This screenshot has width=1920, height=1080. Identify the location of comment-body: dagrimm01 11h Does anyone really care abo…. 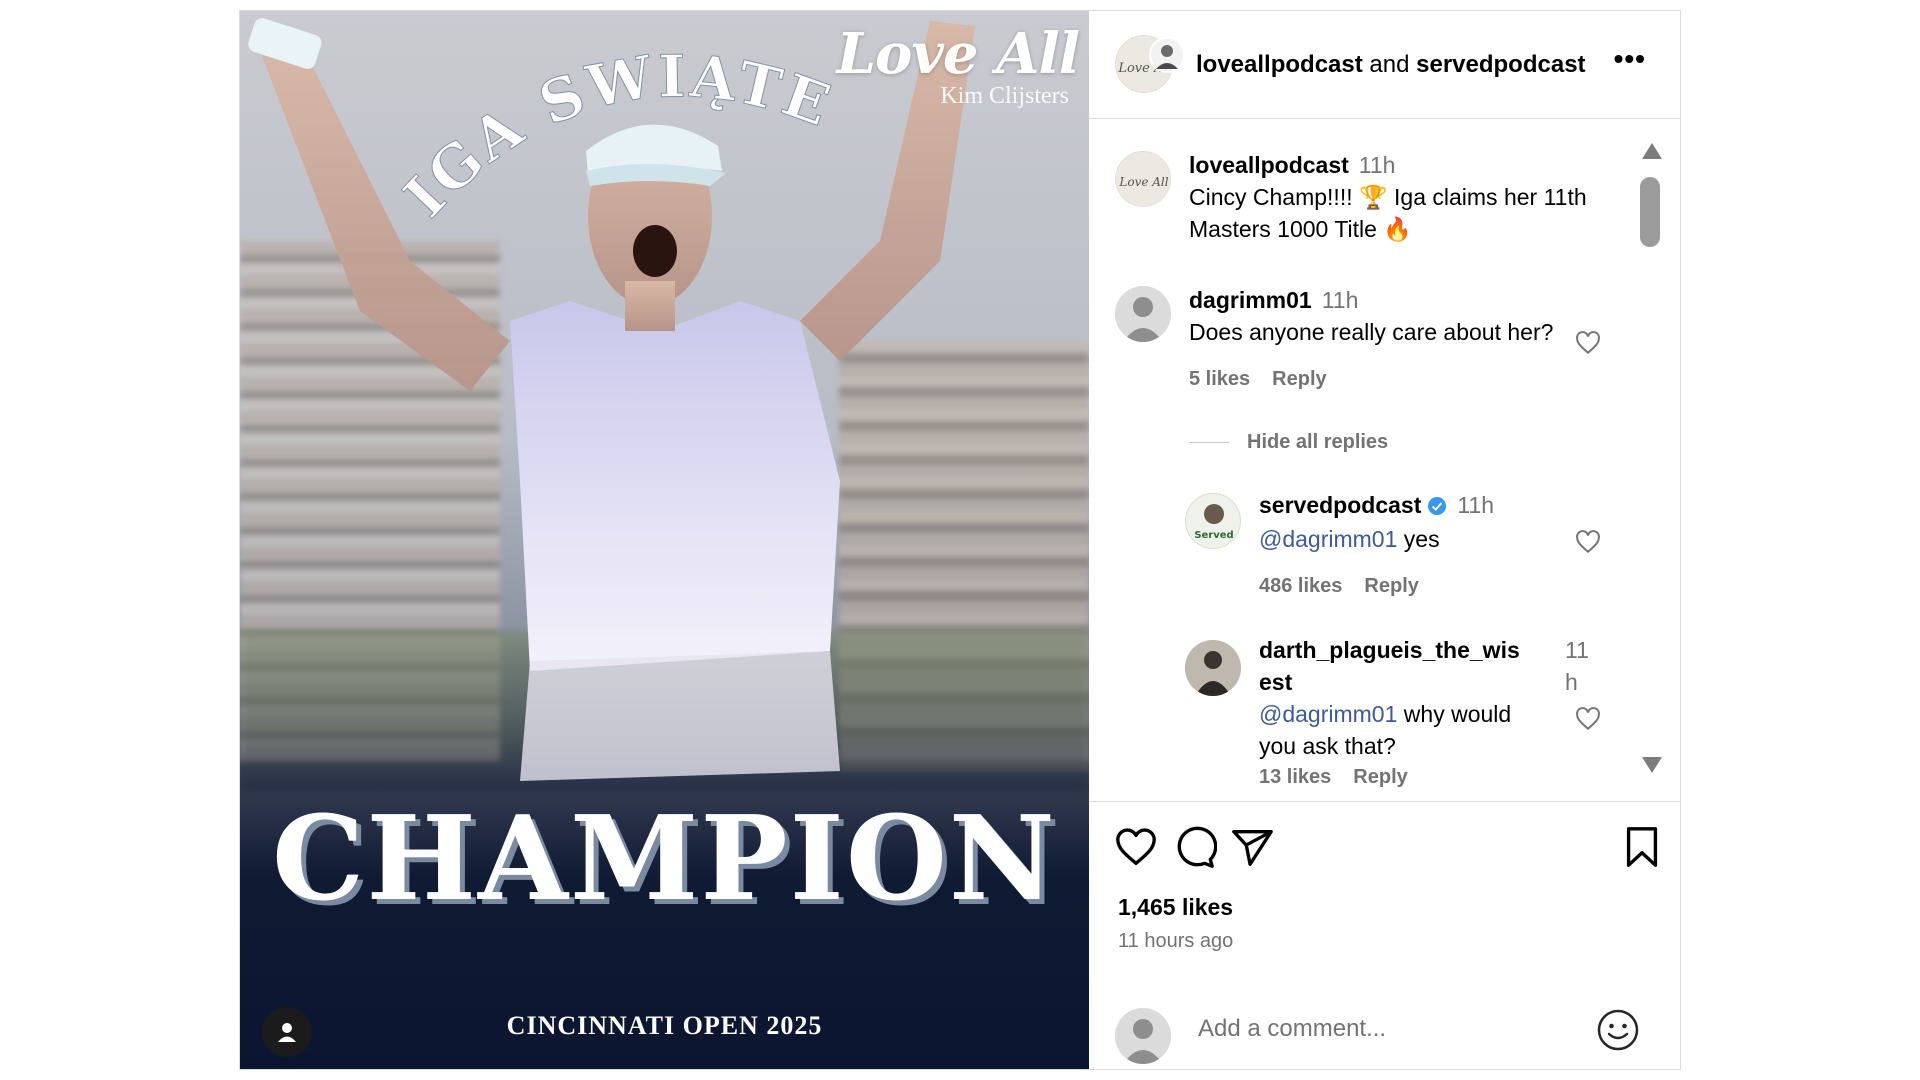
(1371, 316).